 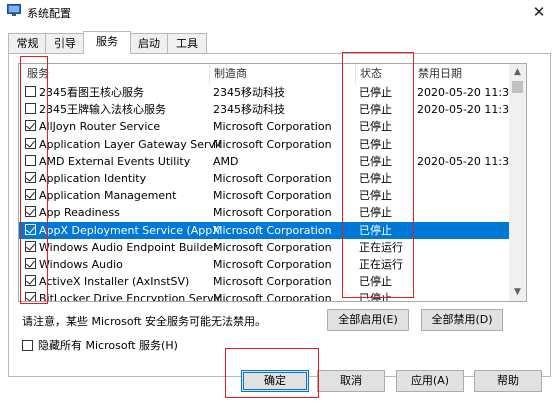 What do you see at coordinates (107, 42) in the screenshot?
I see `tab-services: 服务` at bounding box center [107, 42].